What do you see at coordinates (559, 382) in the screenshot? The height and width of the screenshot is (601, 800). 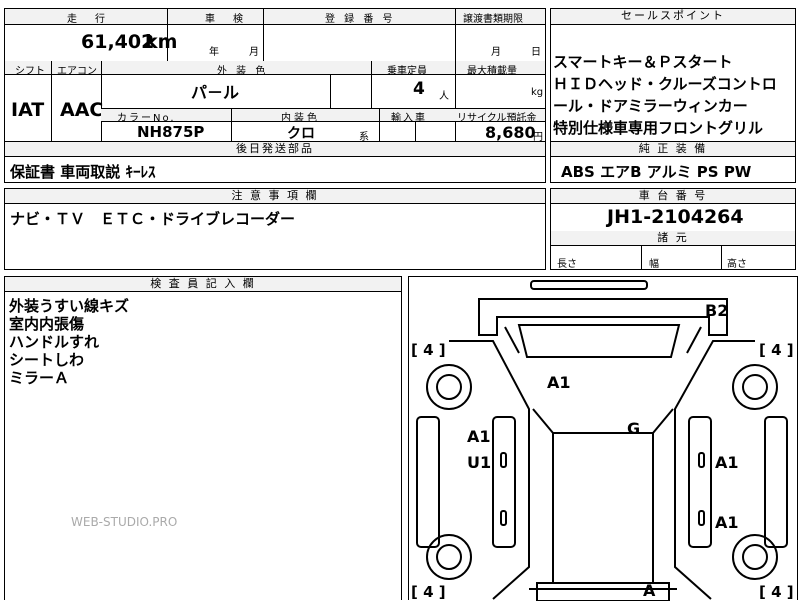 I see `damage-mark-rear-window: A1` at bounding box center [559, 382].